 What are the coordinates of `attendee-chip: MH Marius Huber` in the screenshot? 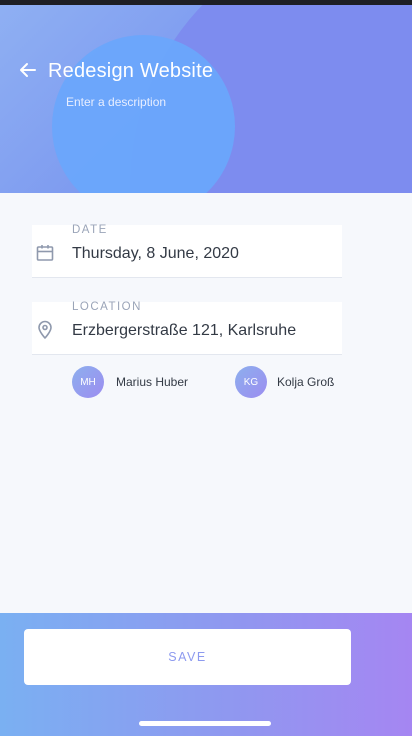 It's located at (130, 382).